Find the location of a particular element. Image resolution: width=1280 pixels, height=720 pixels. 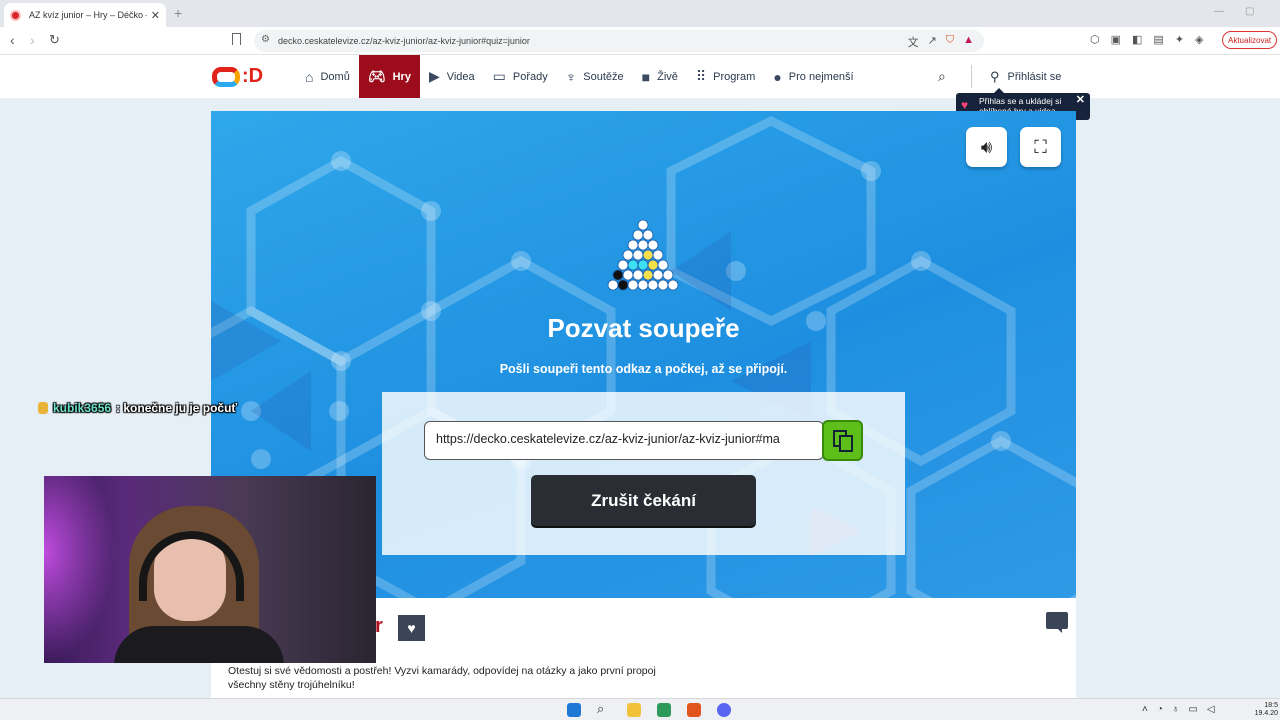

nav-label: Hry is located at coordinates (401, 76).